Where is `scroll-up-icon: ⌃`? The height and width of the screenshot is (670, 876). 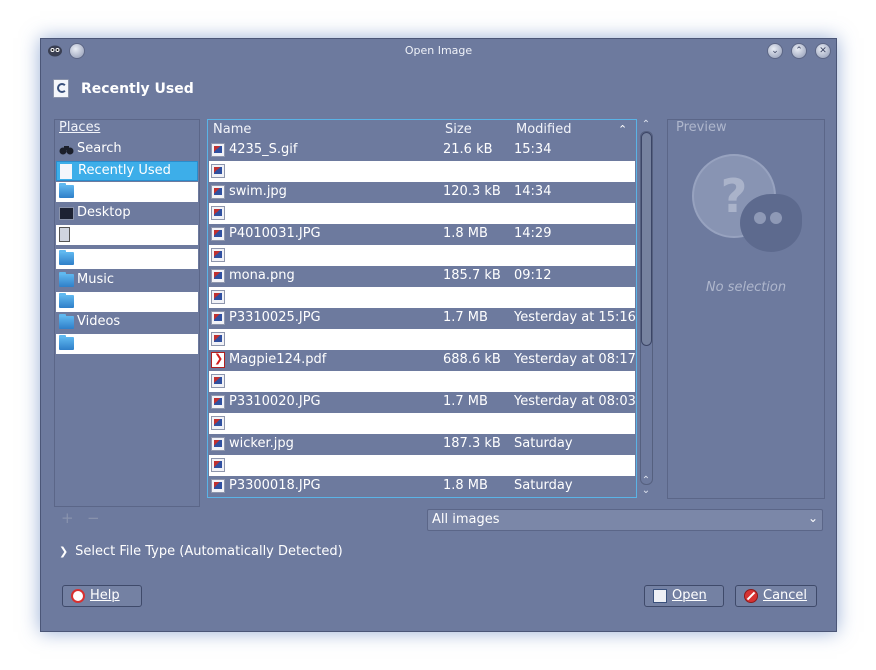 scroll-up-icon: ⌃ is located at coordinates (646, 125).